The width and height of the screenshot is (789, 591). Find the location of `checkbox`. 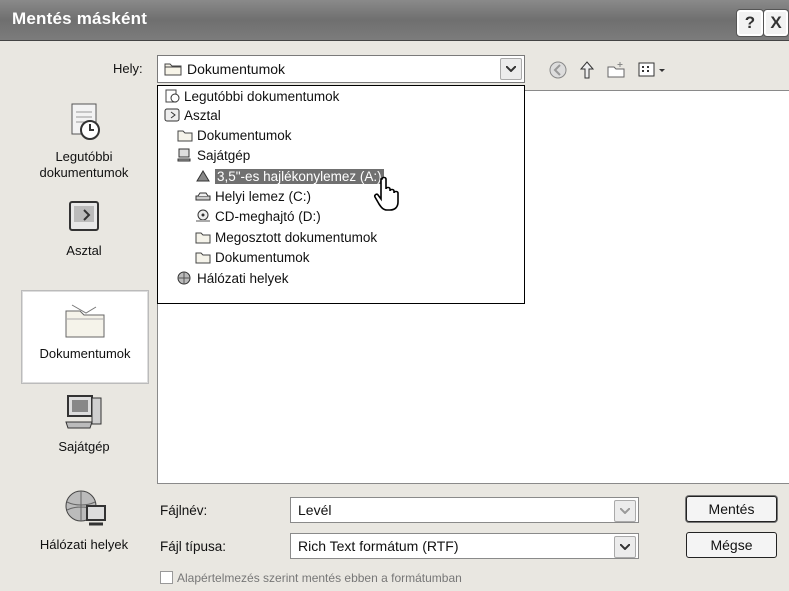

checkbox is located at coordinates (166, 577).